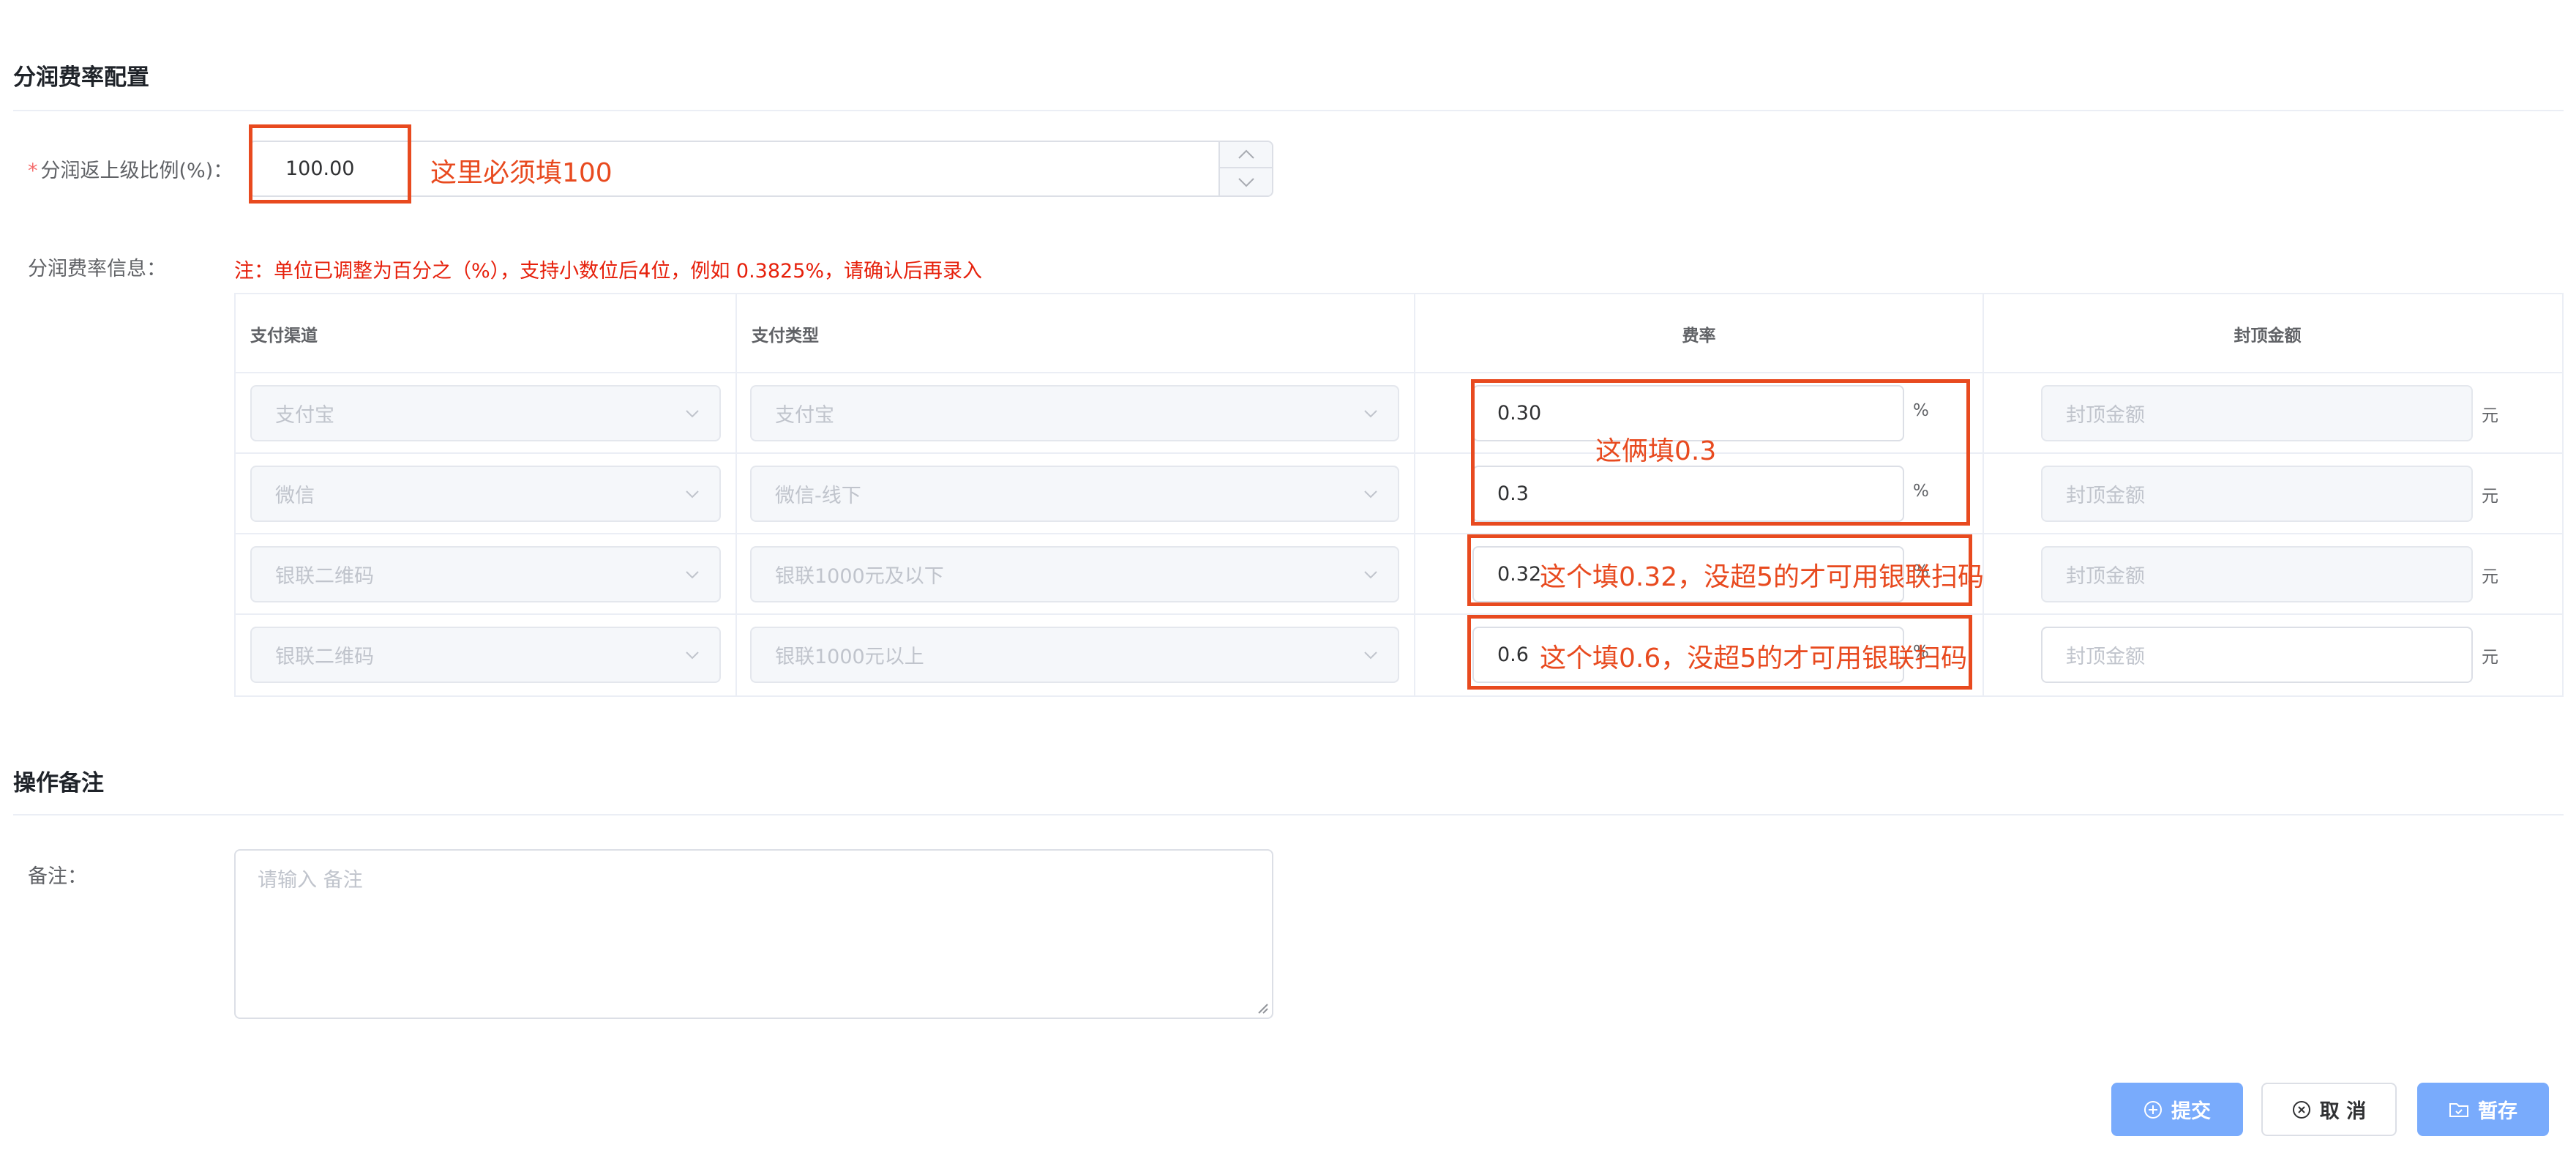 This screenshot has width=2576, height=1161. What do you see at coordinates (1762, 577) in the screenshot?
I see `annotation-row3: 这个填0.32，没超5的才可用银联扫码` at bounding box center [1762, 577].